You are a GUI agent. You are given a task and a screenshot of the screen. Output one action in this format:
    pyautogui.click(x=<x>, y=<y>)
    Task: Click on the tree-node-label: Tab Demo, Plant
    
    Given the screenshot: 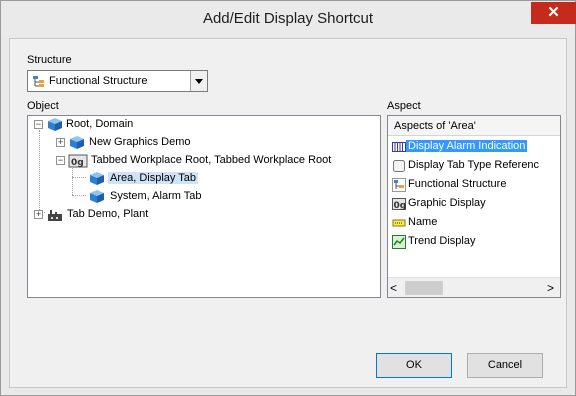 What is the action you would take?
    pyautogui.click(x=108, y=214)
    